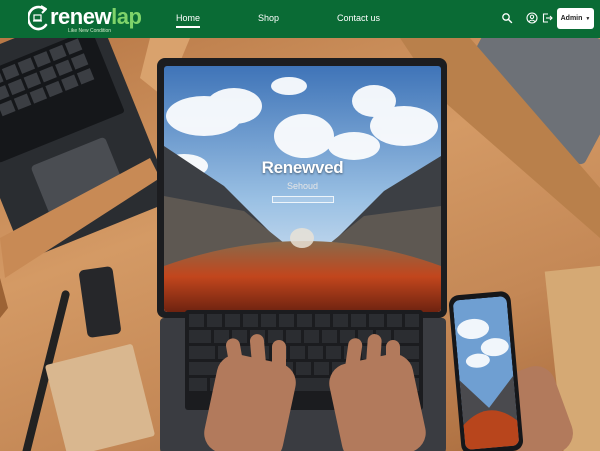 The width and height of the screenshot is (600, 451). What do you see at coordinates (302, 186) in the screenshot?
I see `screen-subtitle: Sehoud` at bounding box center [302, 186].